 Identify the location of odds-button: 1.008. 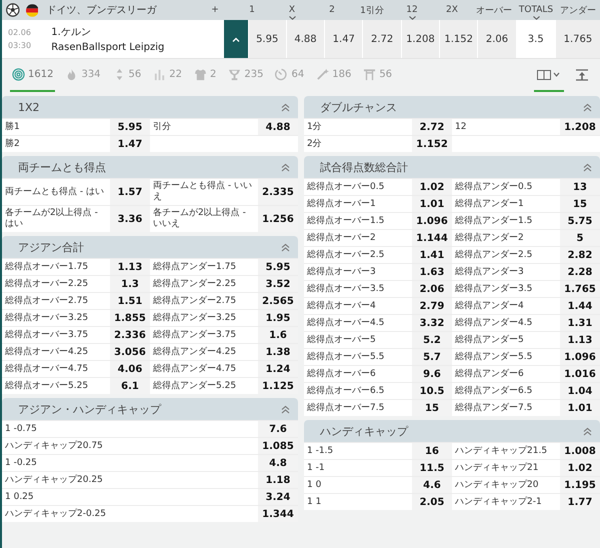
(580, 451).